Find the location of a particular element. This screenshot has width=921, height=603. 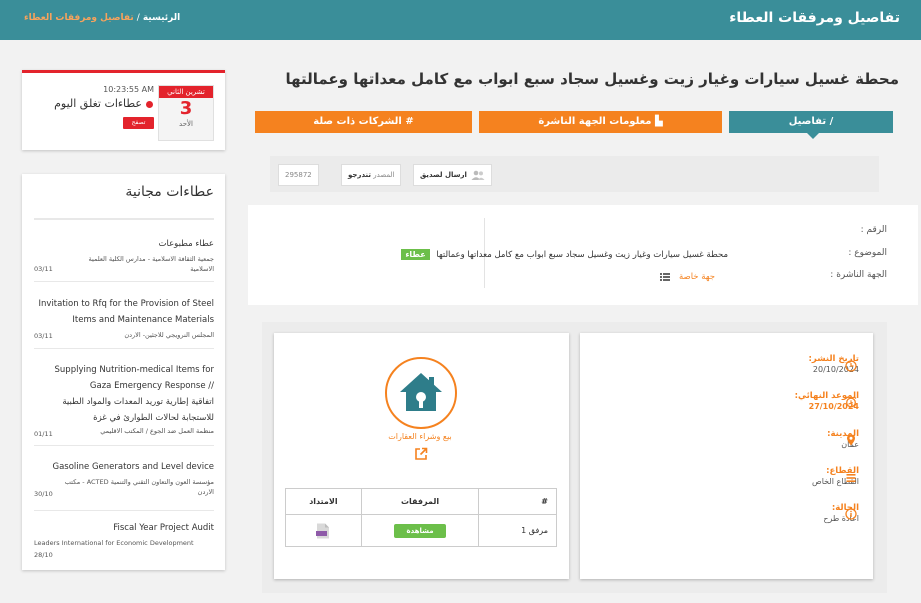

header-number: # is located at coordinates (517, 501).